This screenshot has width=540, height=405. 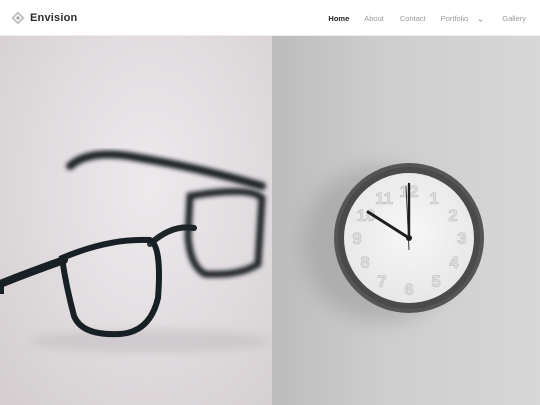 What do you see at coordinates (480, 19) in the screenshot?
I see `chevron-down-icon` at bounding box center [480, 19].